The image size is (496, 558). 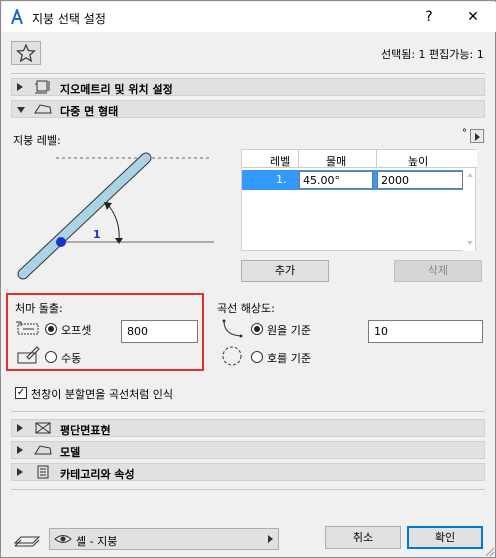 What do you see at coordinates (71, 358) in the screenshot?
I see `manual-label: 수동` at bounding box center [71, 358].